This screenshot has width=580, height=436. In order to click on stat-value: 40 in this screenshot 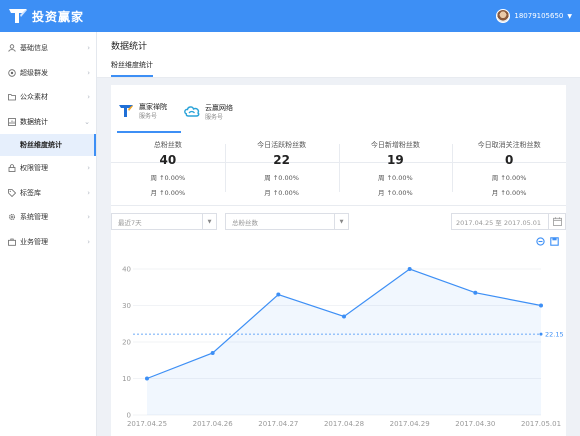, I will do `click(168, 160)`.